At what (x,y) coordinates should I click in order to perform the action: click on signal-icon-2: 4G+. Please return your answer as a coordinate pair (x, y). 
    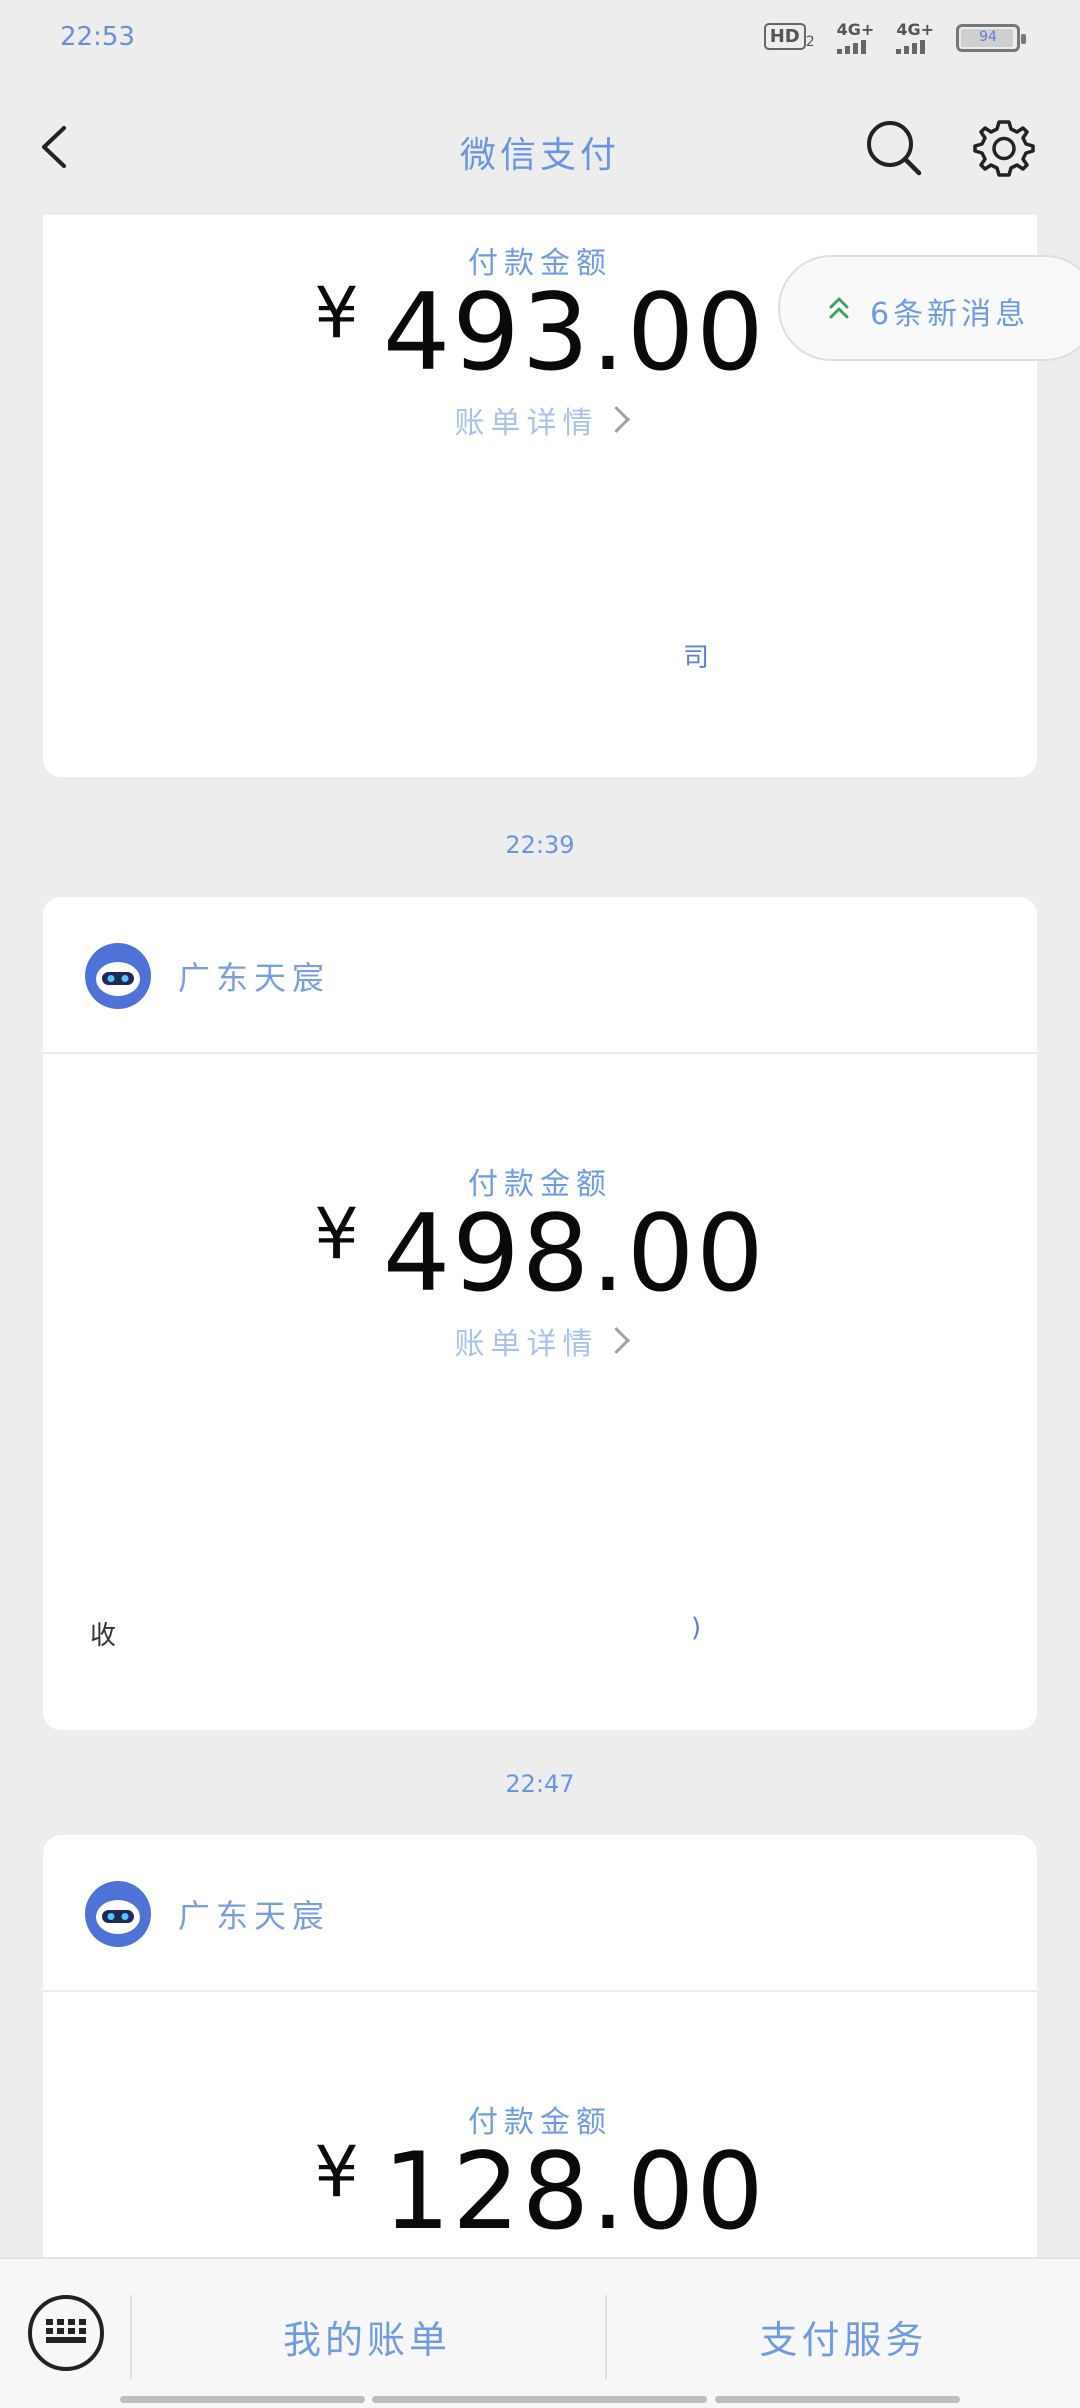
    Looking at the image, I should click on (915, 38).